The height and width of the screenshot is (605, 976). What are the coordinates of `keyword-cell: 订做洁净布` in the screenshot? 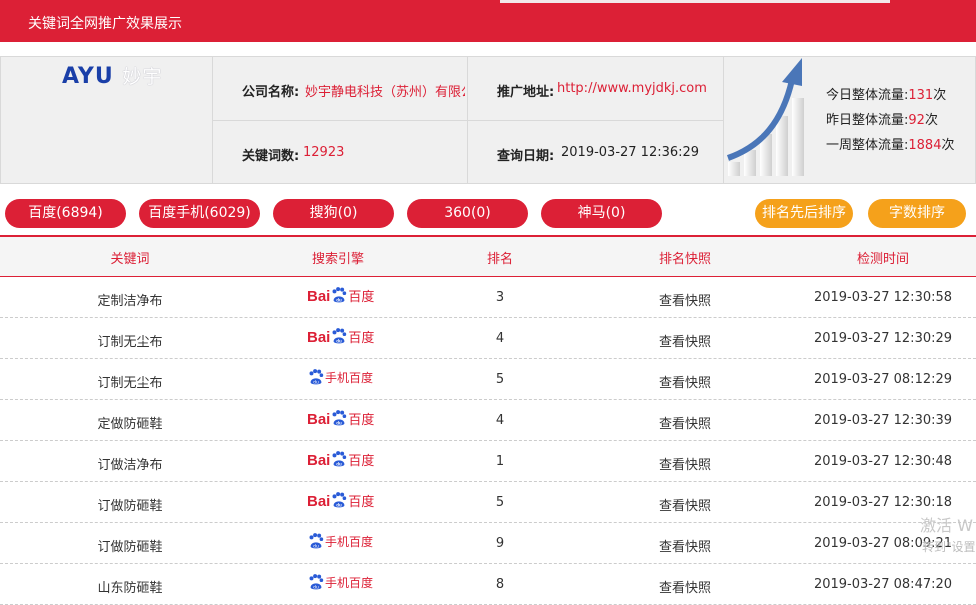 It's located at (130, 465).